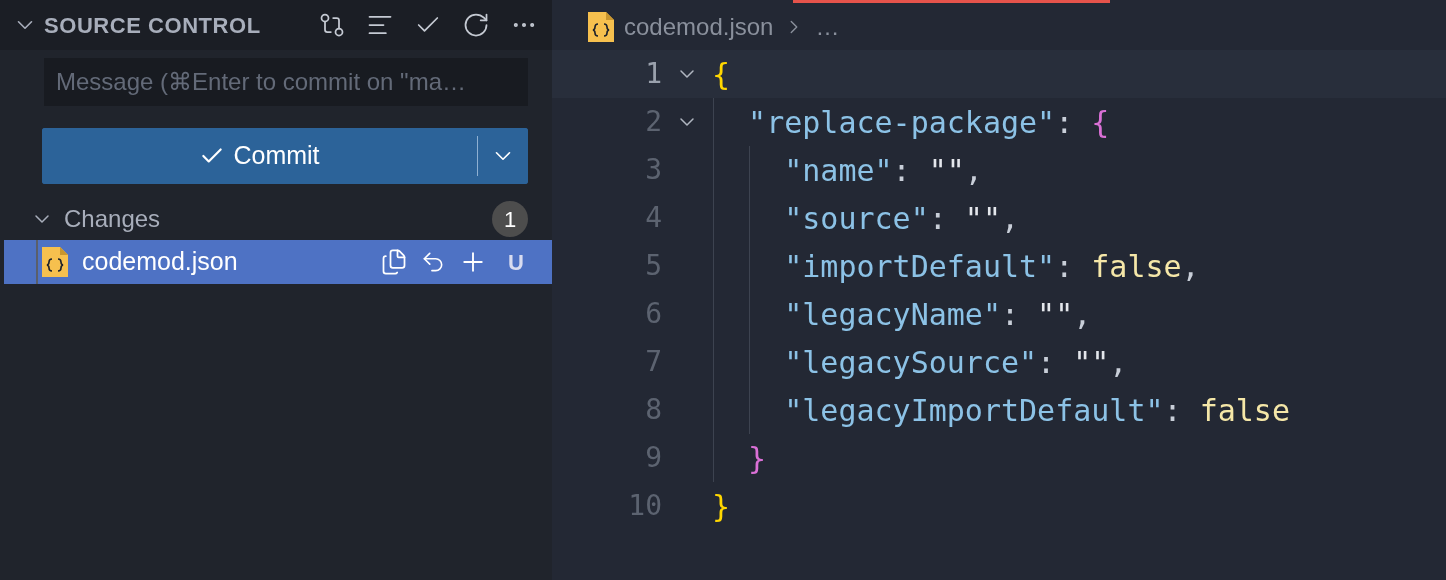  I want to click on refresh-icon, so click(476, 25).